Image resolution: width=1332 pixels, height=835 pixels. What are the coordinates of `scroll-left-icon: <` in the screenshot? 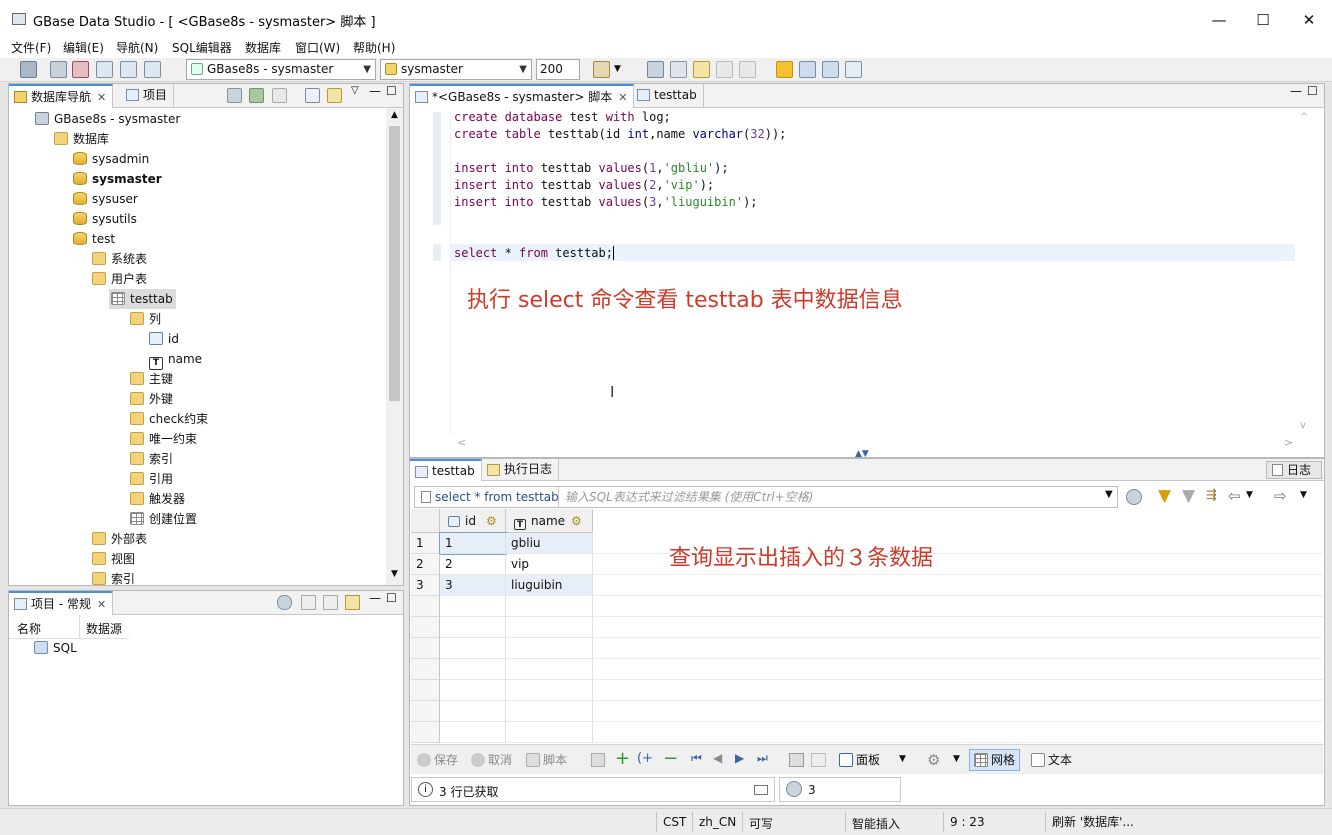 It's located at (461, 442).